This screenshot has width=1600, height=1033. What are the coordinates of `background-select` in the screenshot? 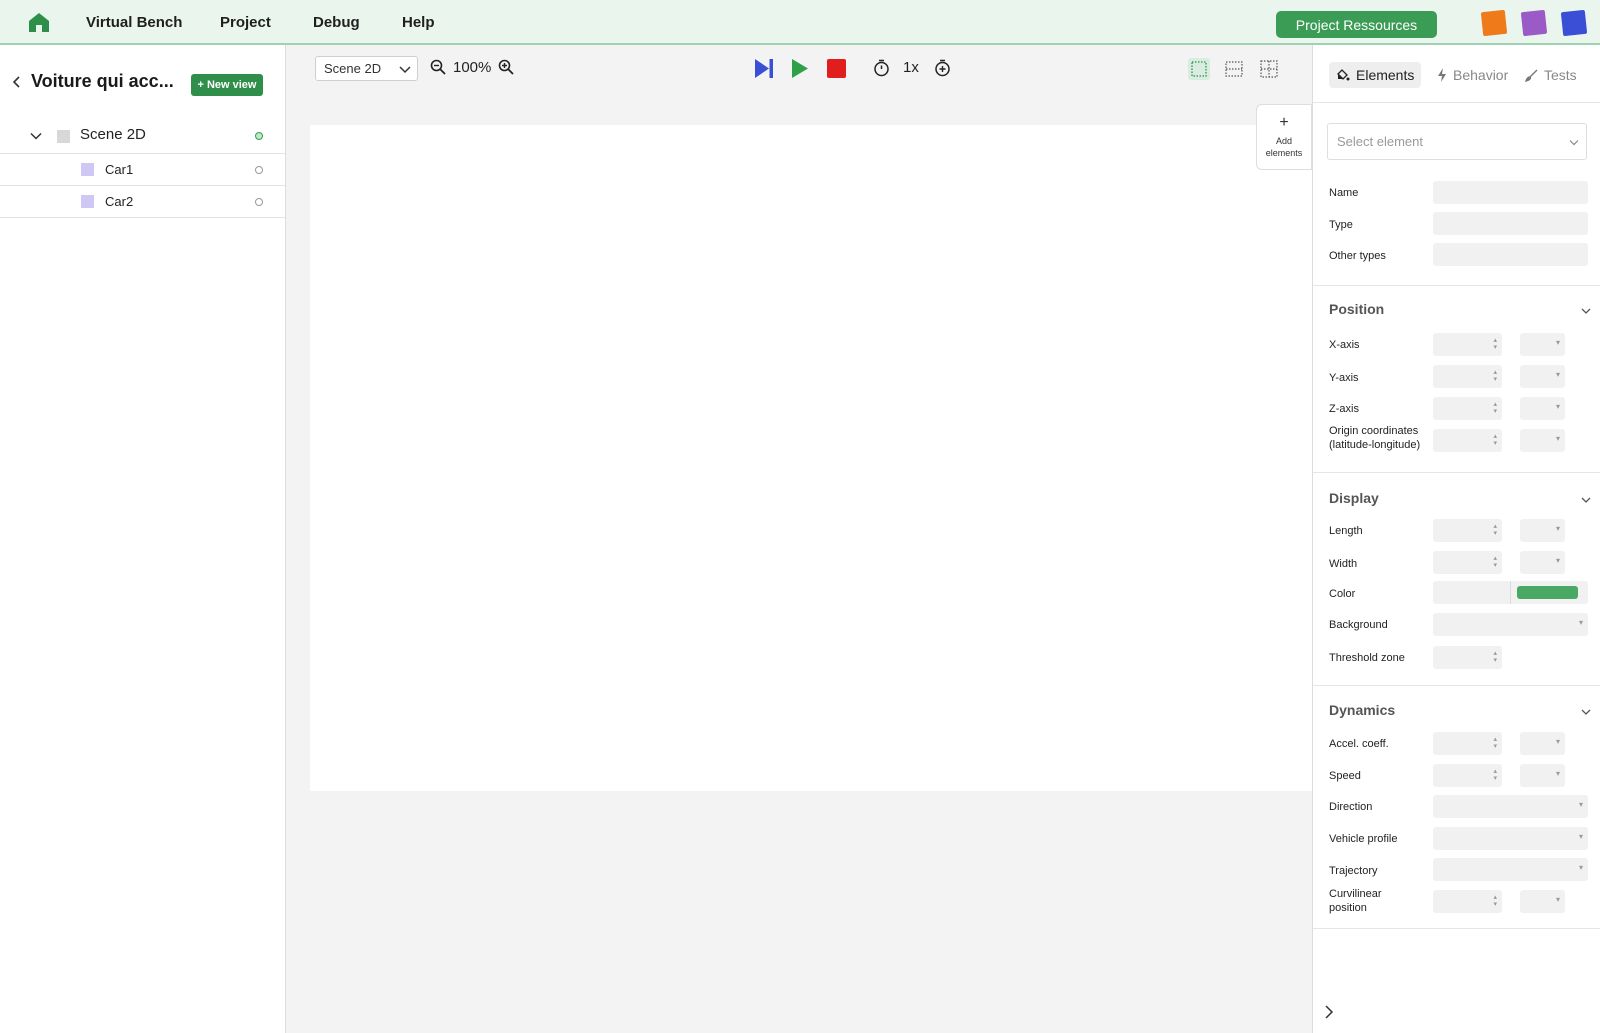 It's located at (1510, 624).